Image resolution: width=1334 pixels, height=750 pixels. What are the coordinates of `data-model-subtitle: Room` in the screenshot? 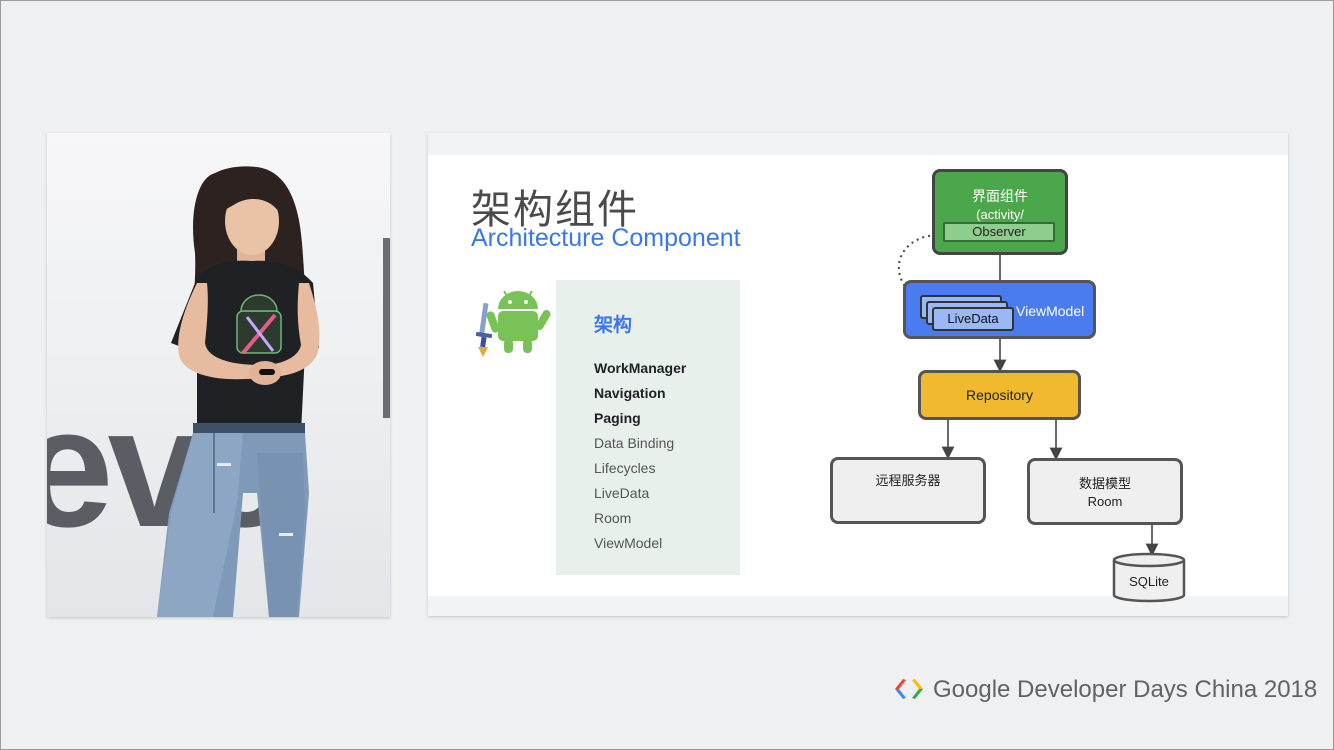 It's located at (1105, 501).